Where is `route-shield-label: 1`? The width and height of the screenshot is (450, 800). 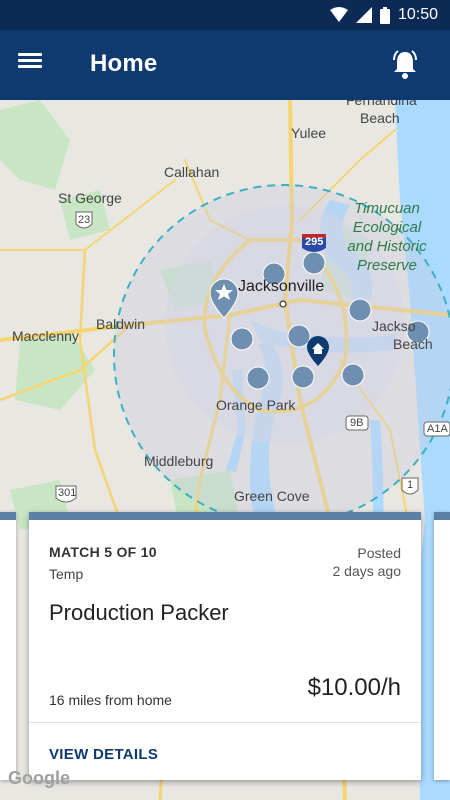
route-shield-label: 1 is located at coordinates (410, 485).